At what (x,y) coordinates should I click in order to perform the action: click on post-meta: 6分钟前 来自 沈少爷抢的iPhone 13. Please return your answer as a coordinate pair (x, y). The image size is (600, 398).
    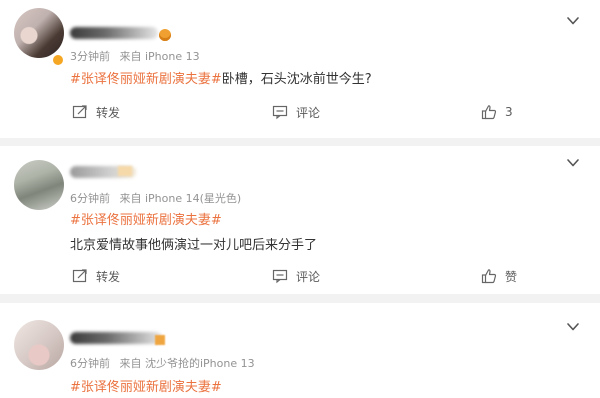
    Looking at the image, I should click on (162, 363).